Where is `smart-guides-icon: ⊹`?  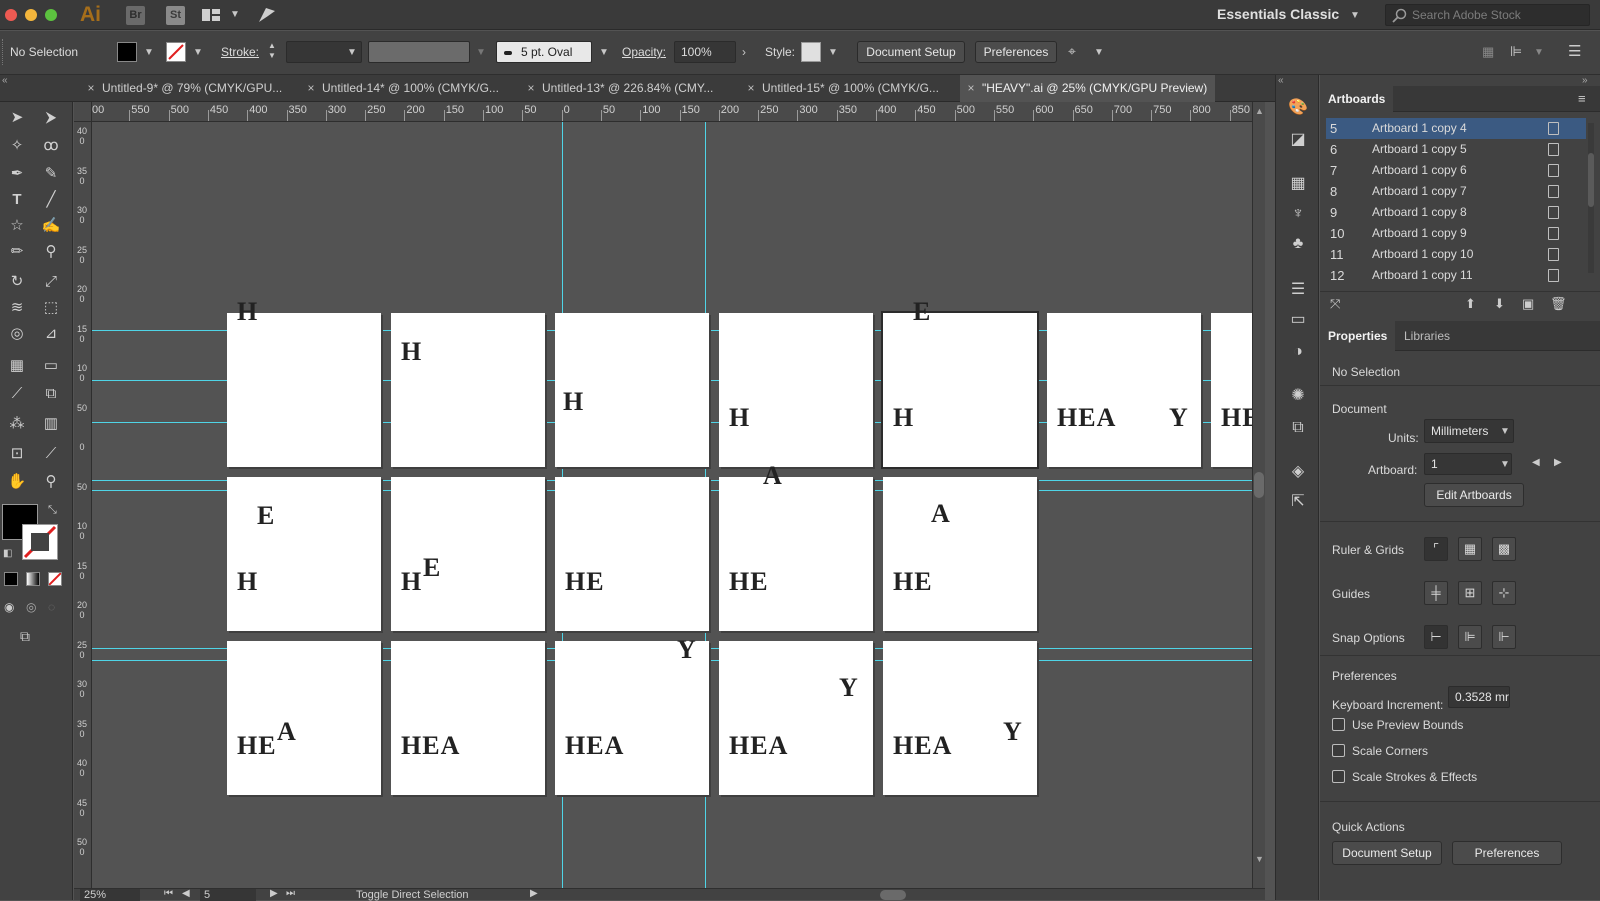
smart-guides-icon: ⊹ is located at coordinates (1504, 593).